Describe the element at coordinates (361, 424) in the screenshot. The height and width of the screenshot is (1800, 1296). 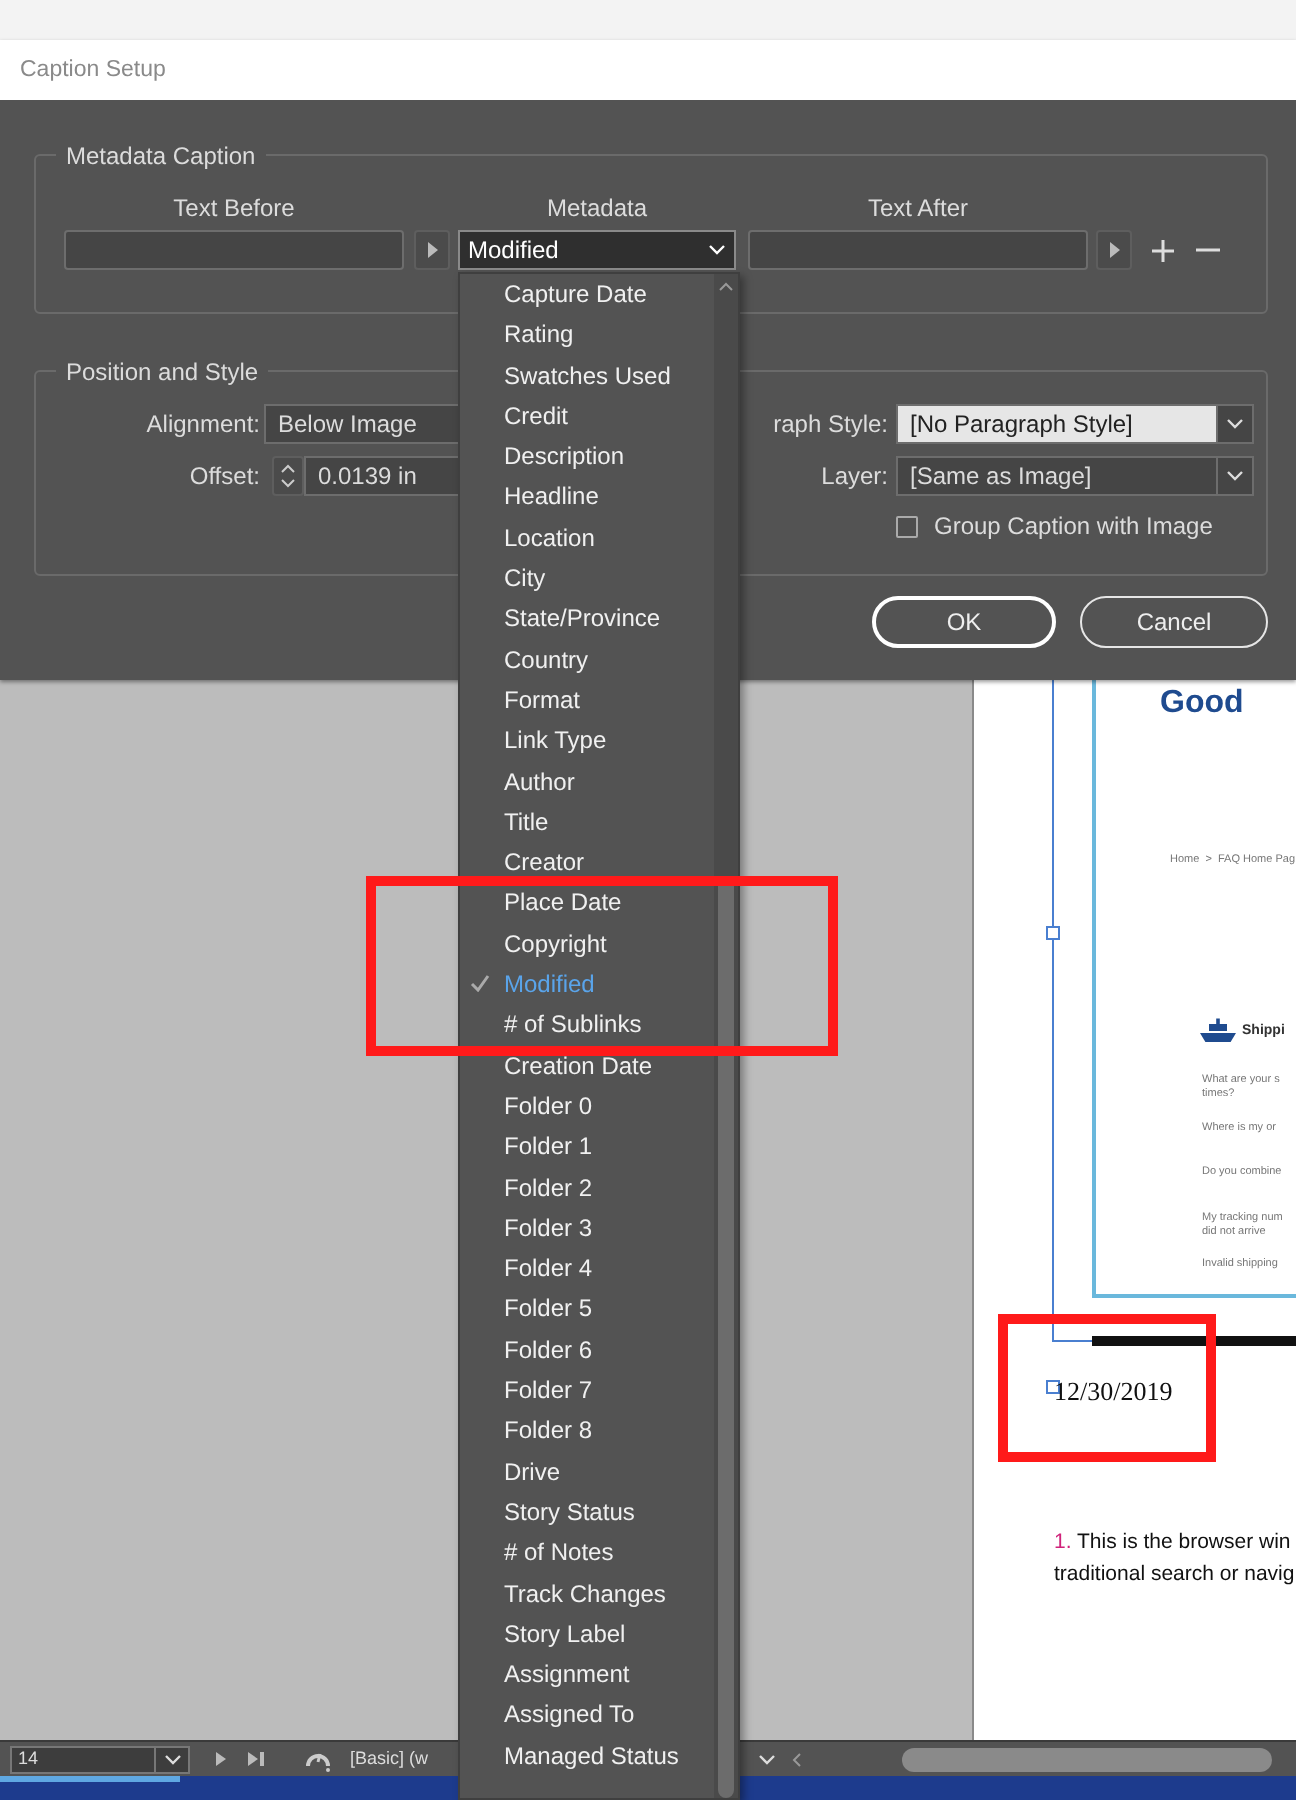
I see `alignment-dropdown: Below Image` at that location.